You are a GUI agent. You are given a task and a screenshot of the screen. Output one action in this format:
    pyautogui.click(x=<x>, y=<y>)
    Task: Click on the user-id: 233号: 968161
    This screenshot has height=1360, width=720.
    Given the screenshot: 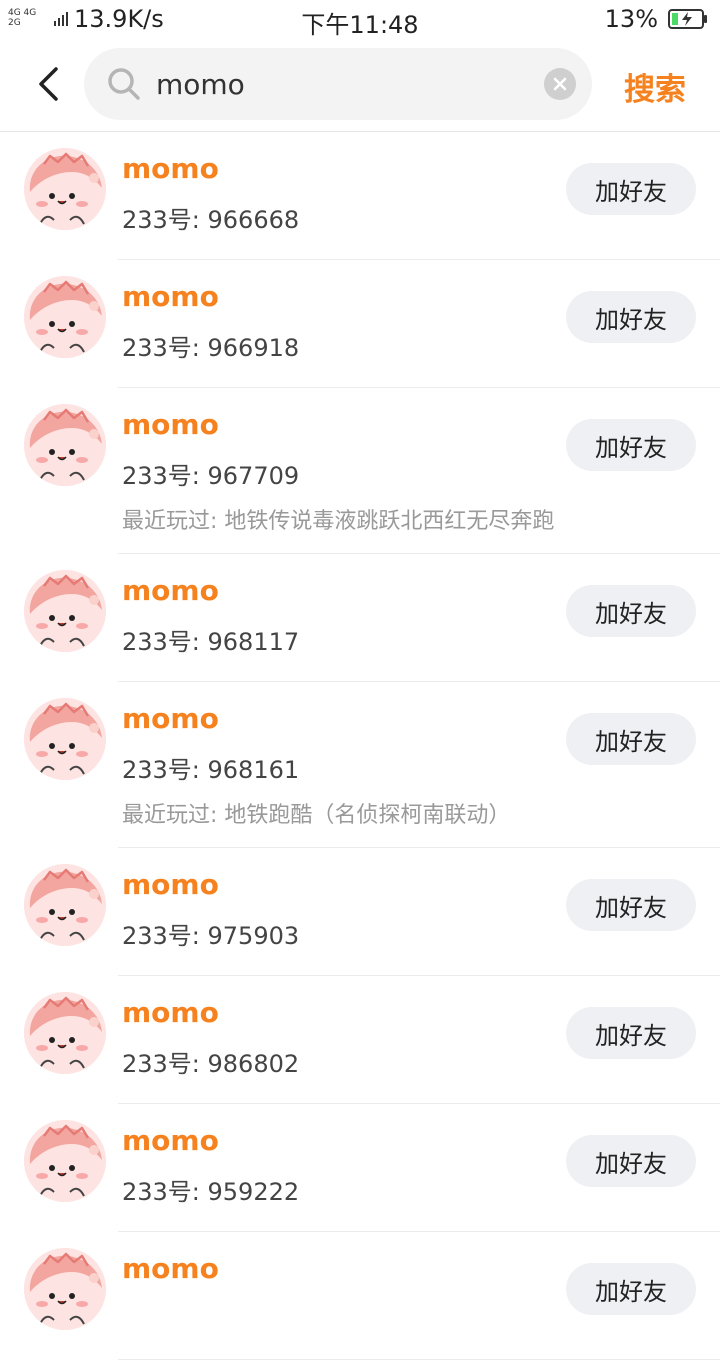 What is the action you would take?
    pyautogui.click(x=211, y=770)
    